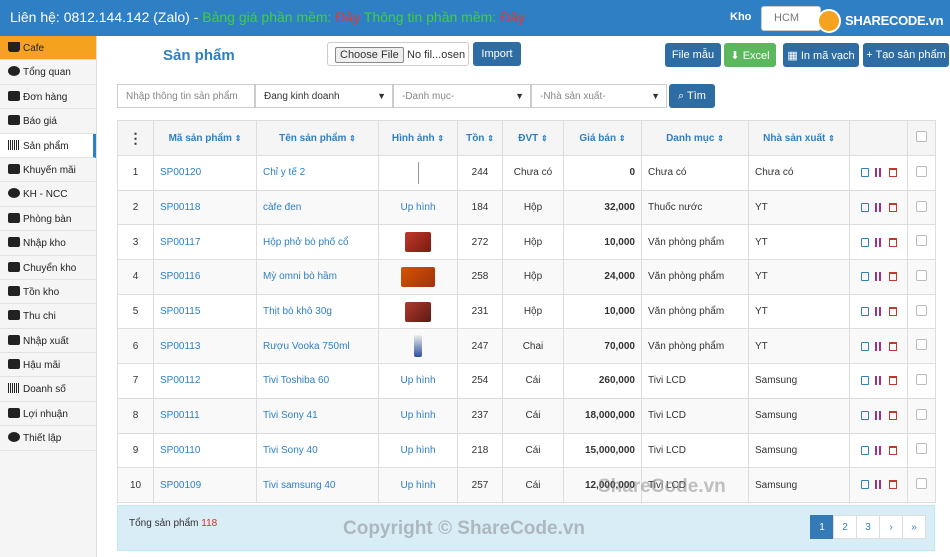 The image size is (950, 557). I want to click on product-name-link: Chỉ y tế 2, so click(317, 173).